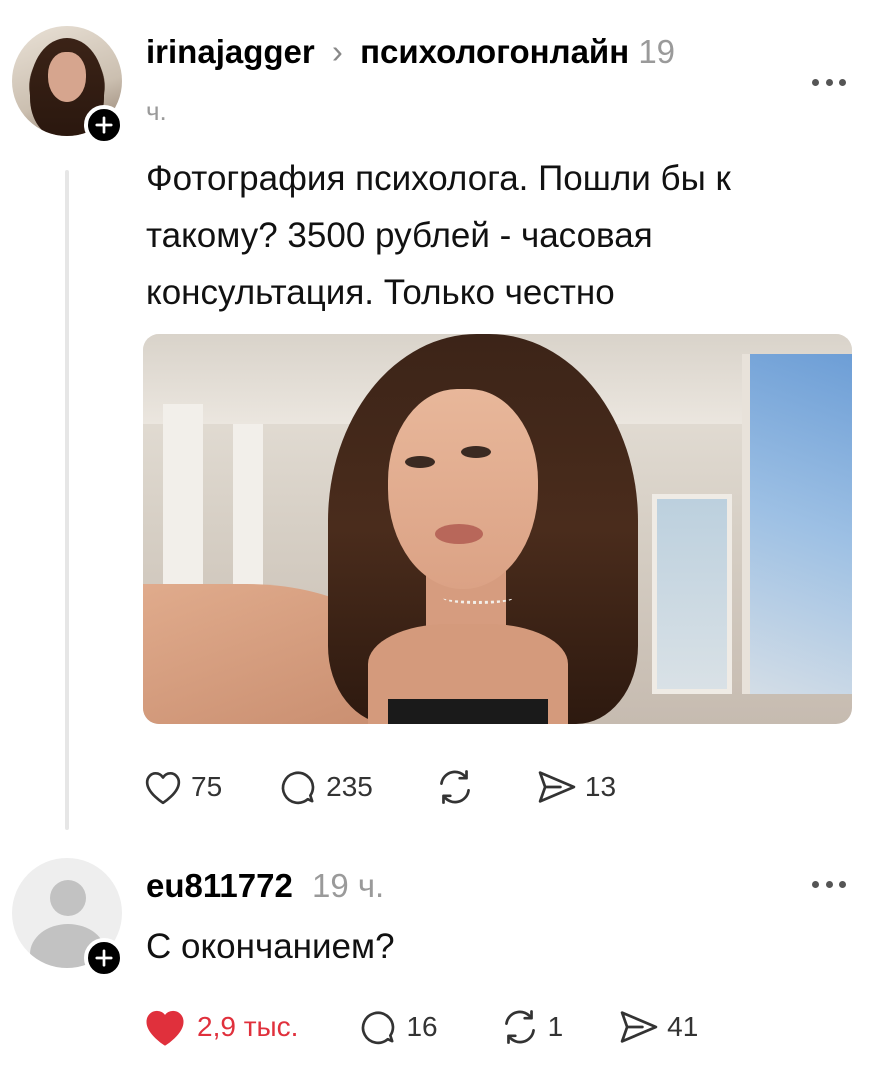  Describe the element at coordinates (379, 787) in the screenshot. I see `post-actions-bar: 75 235 13` at that location.